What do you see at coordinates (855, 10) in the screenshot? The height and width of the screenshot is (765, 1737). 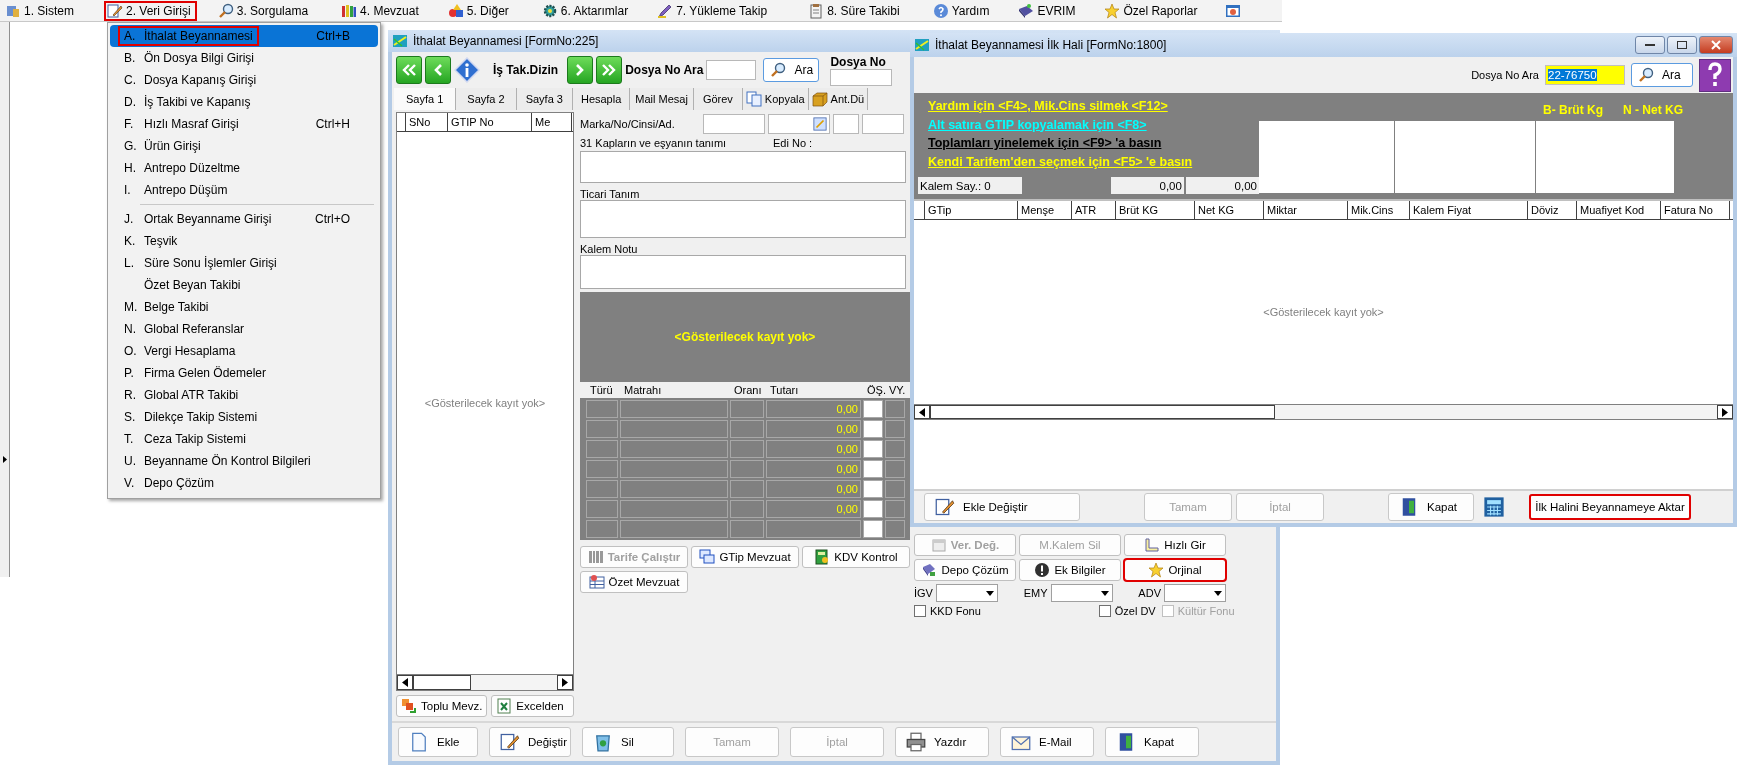 I see `menu-item: 8. Süre Takibi` at bounding box center [855, 10].